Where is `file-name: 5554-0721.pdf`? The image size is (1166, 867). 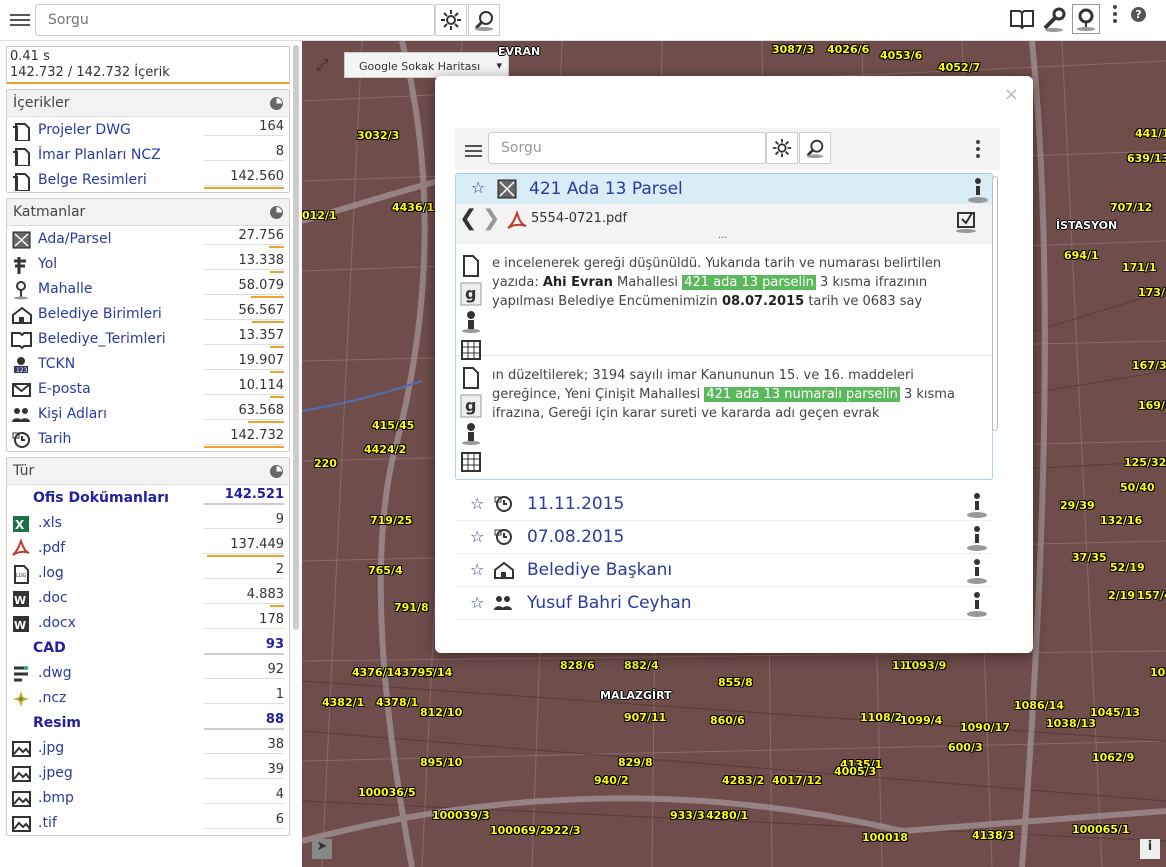
file-name: 5554-0721.pdf is located at coordinates (579, 218).